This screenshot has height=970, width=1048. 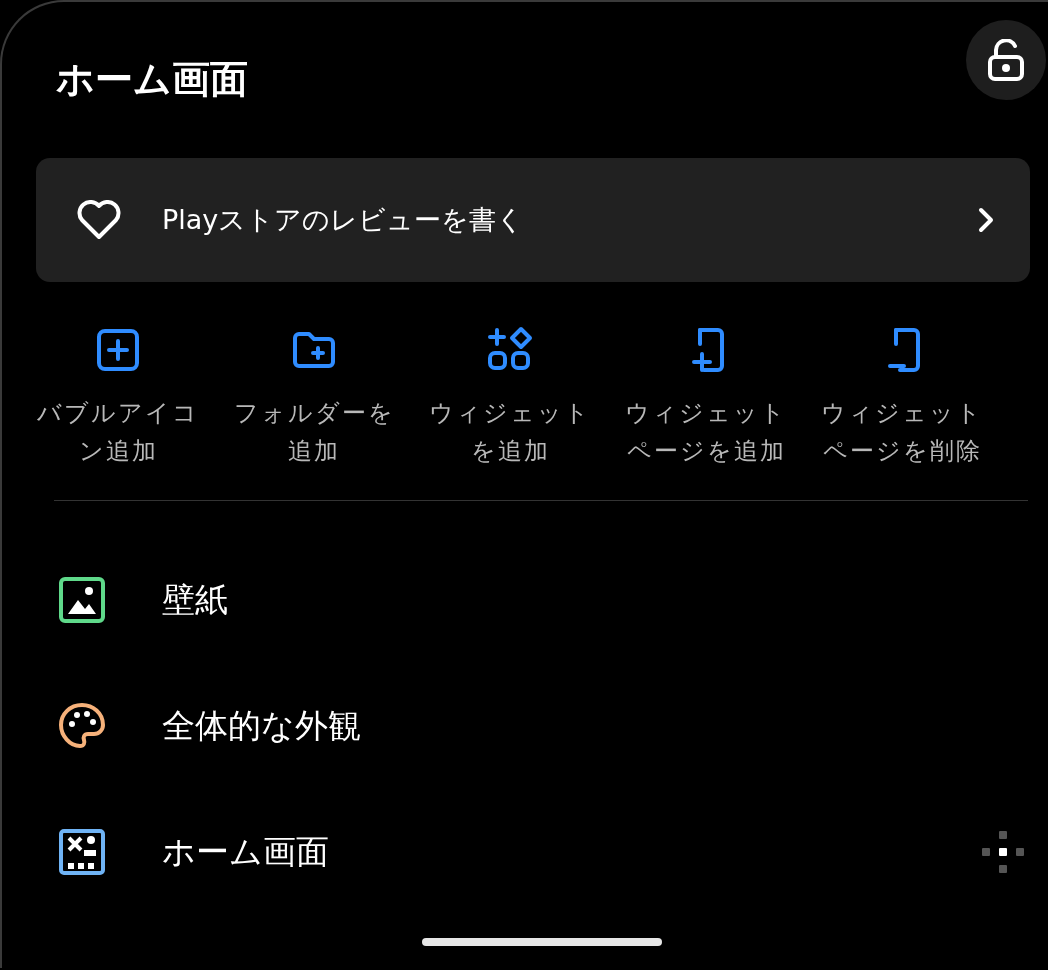 I want to click on chevron-right-icon, so click(x=986, y=220).